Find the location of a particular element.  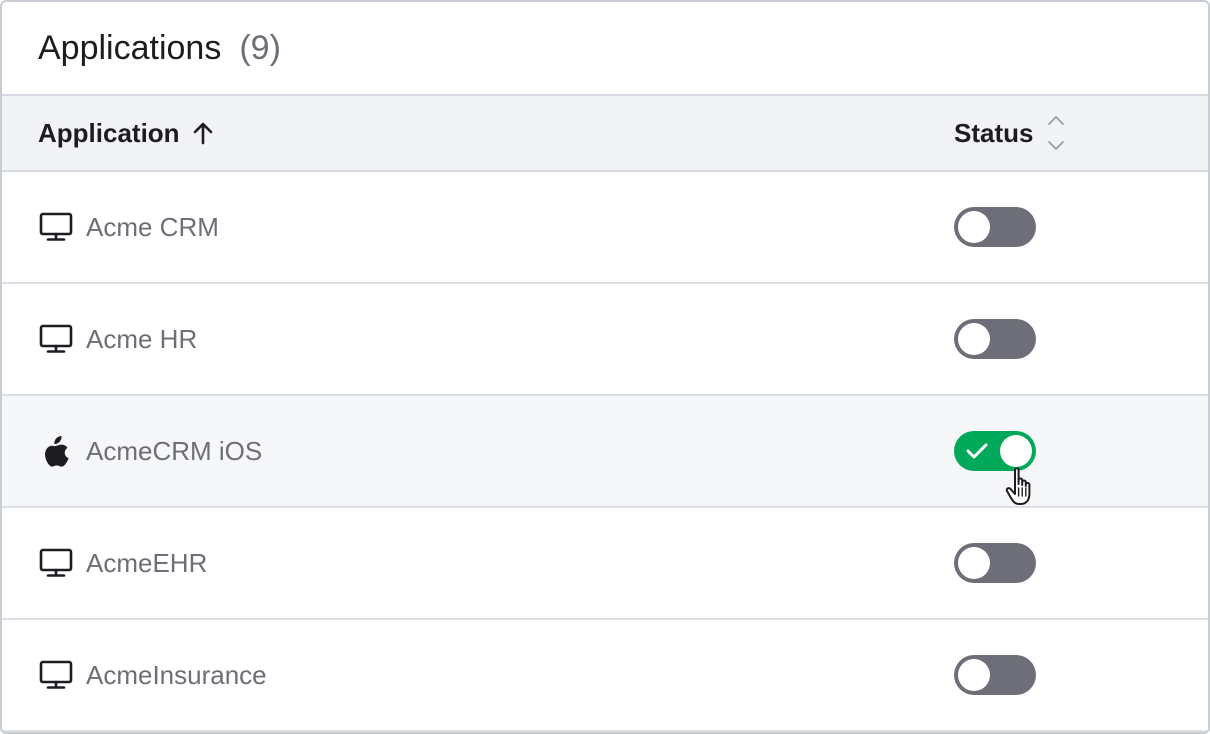

application-cell: Acme CRM is located at coordinates (128, 227).